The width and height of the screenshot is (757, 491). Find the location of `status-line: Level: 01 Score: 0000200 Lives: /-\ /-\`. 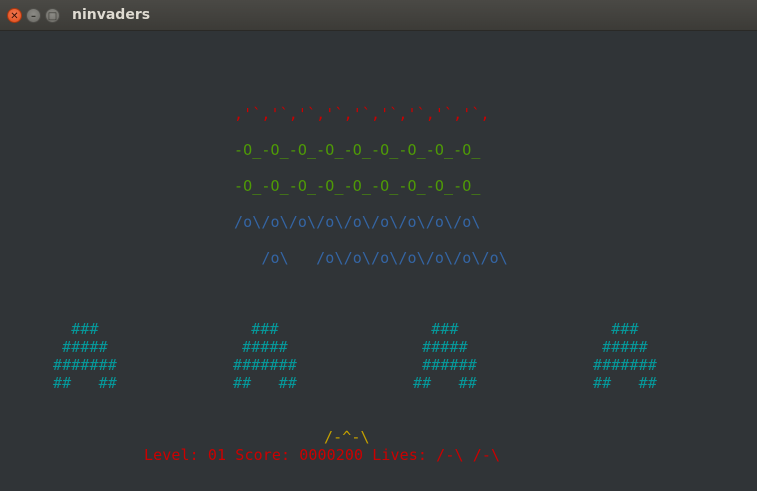

status-line: Level: 01 Score: 0000200 Lives: /-\ /-\ is located at coordinates (322, 455).